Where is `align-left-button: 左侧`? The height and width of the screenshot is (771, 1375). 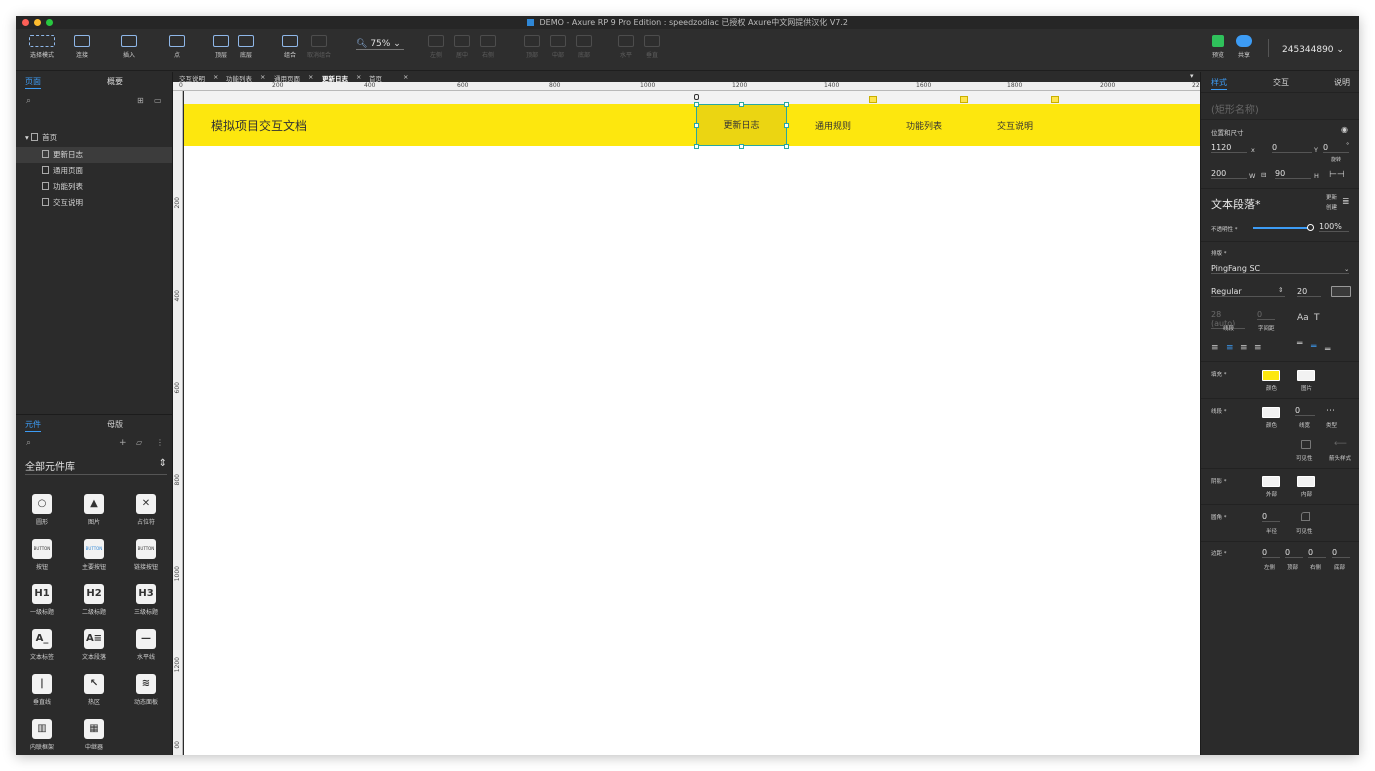 align-left-button: 左侧 is located at coordinates (436, 47).